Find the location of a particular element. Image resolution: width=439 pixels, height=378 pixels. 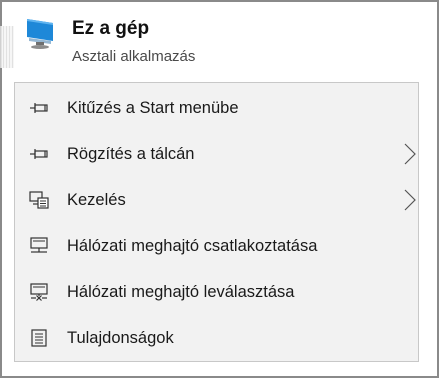

computer-monitor-icon is located at coordinates (40, 34).